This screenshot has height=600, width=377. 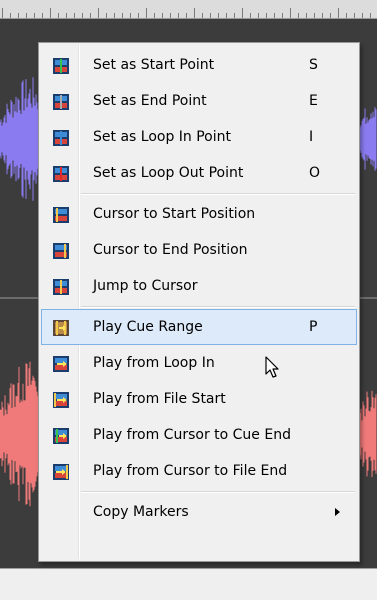 What do you see at coordinates (272, 367) in the screenshot?
I see `mouse-pointer-icon` at bounding box center [272, 367].